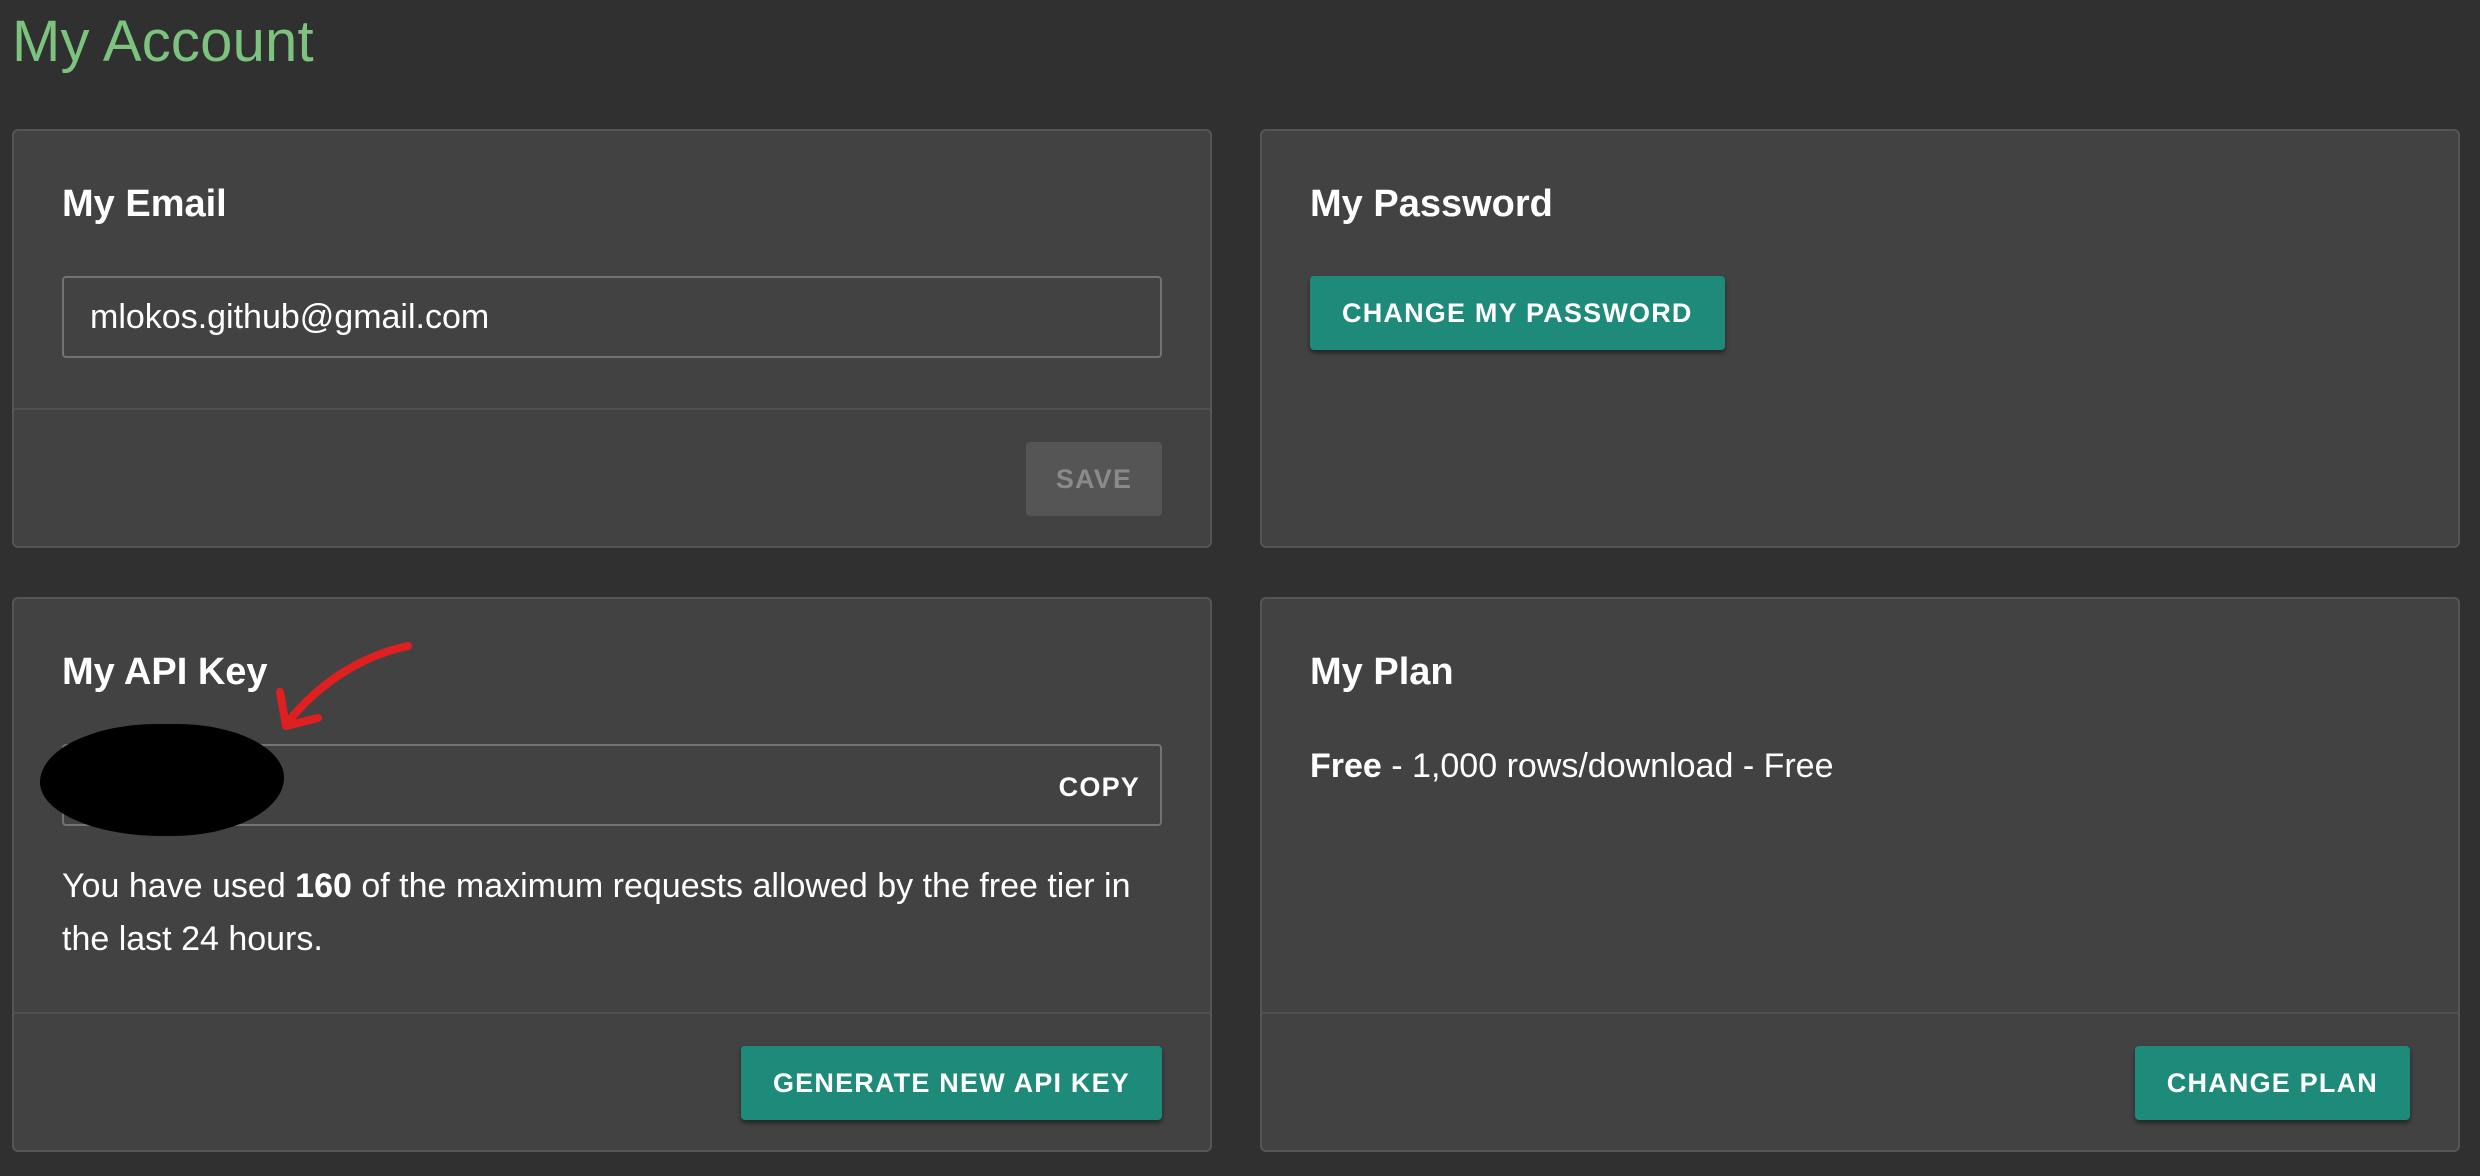  What do you see at coordinates (323, 886) in the screenshot?
I see `usage-count: 160` at bounding box center [323, 886].